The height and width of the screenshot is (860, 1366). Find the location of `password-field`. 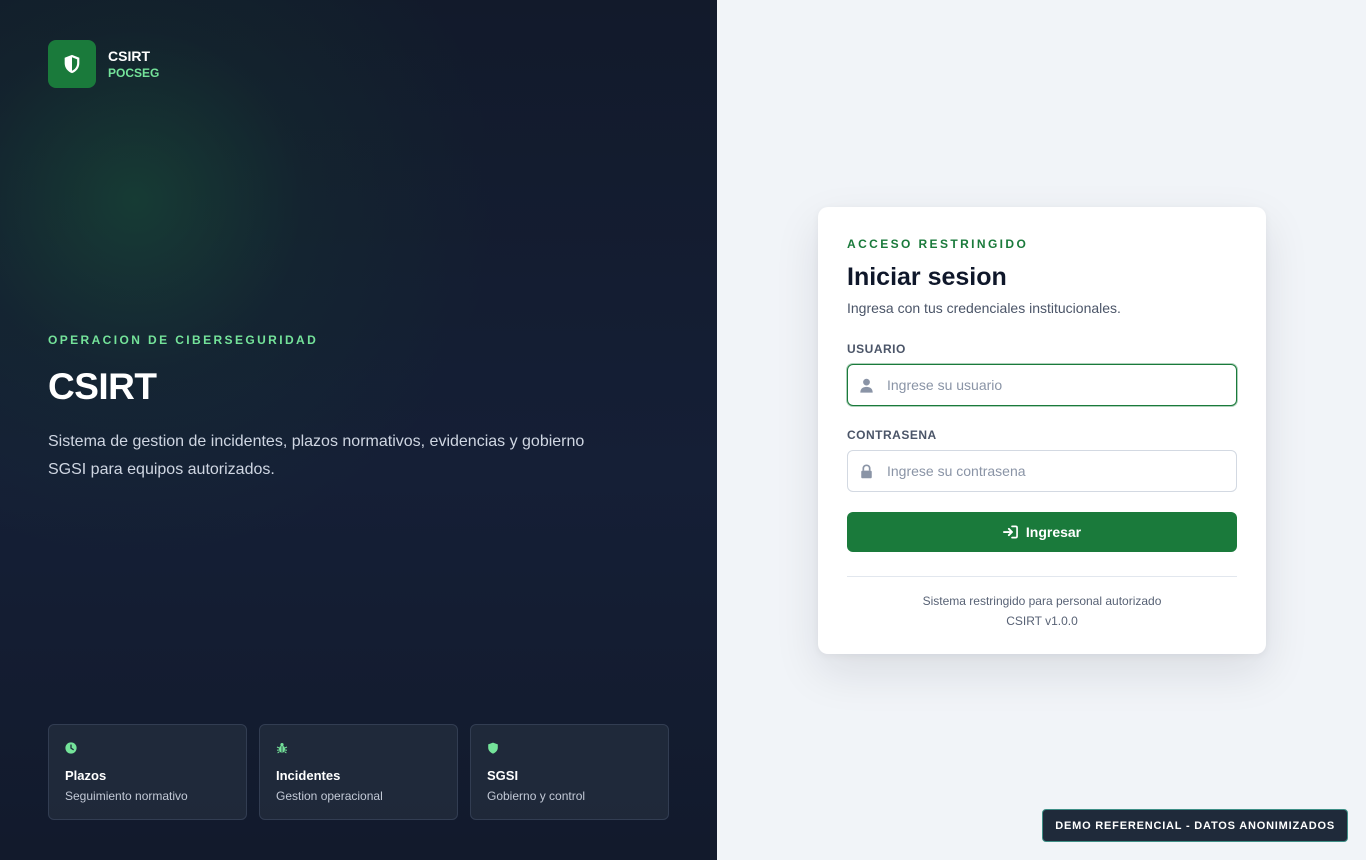

password-field is located at coordinates (1042, 471).